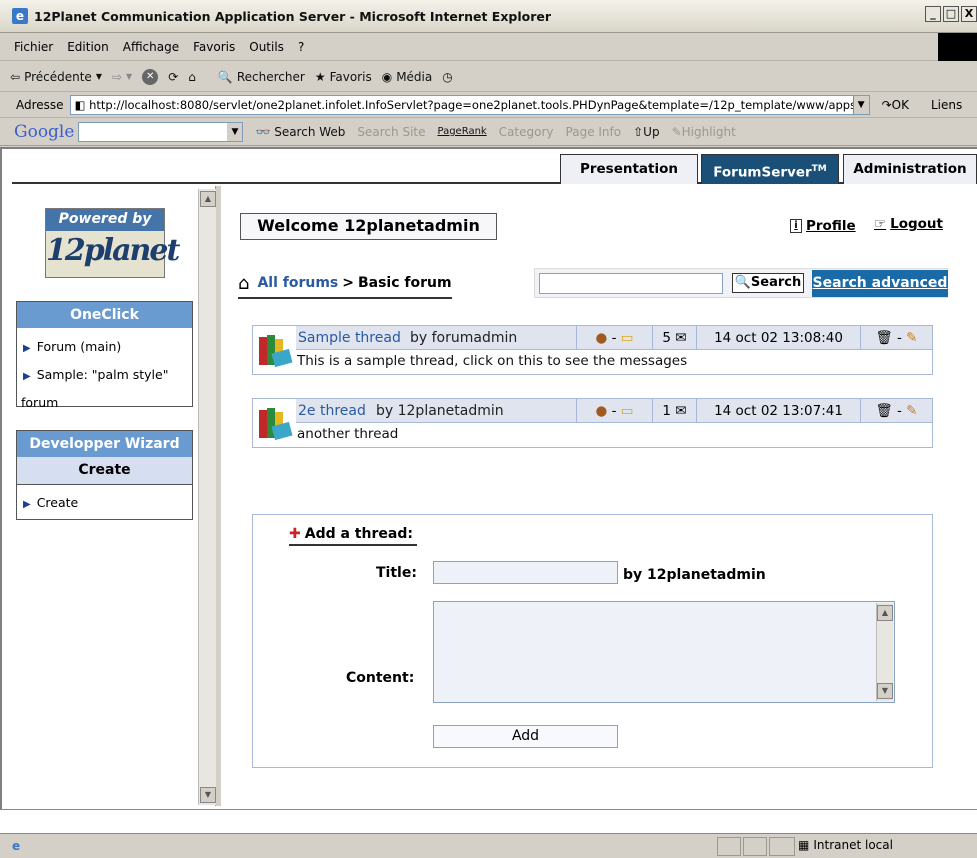 The image size is (977, 858). Describe the element at coordinates (525, 572) in the screenshot. I see `thread-title-input` at that location.